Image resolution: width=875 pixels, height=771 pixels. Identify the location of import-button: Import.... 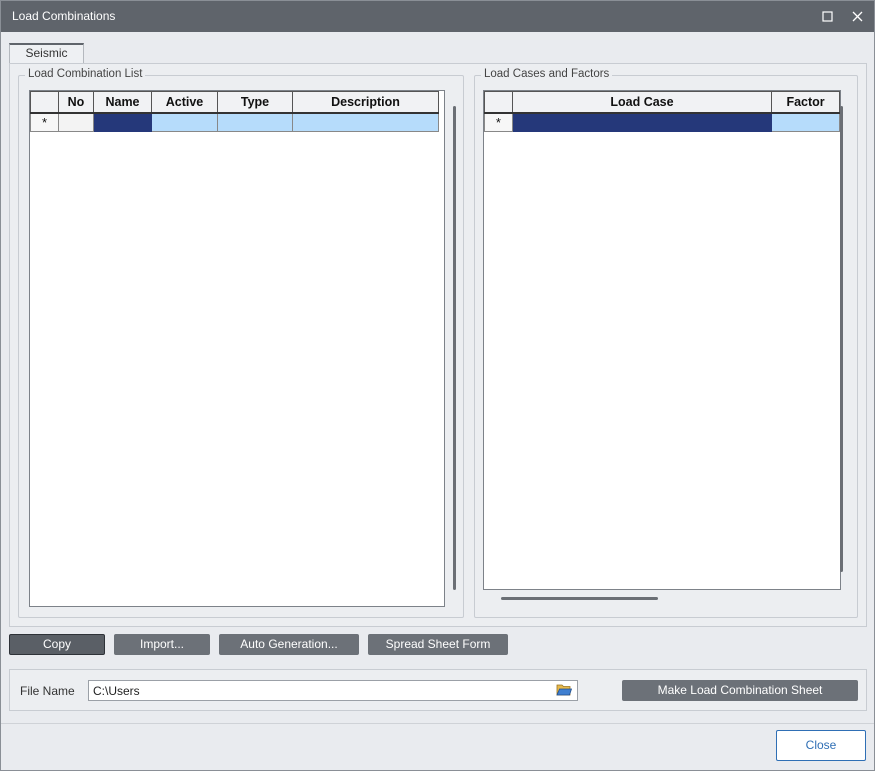
(162, 644).